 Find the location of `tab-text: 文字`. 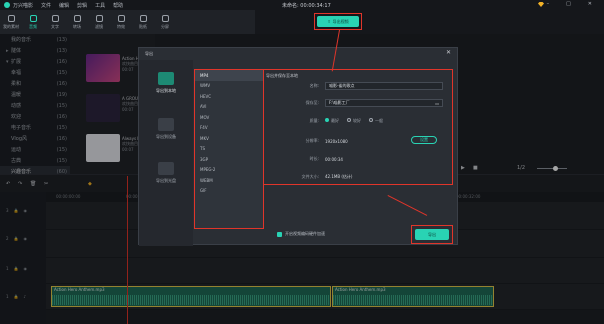

tab-text: 文字 is located at coordinates (55, 22).